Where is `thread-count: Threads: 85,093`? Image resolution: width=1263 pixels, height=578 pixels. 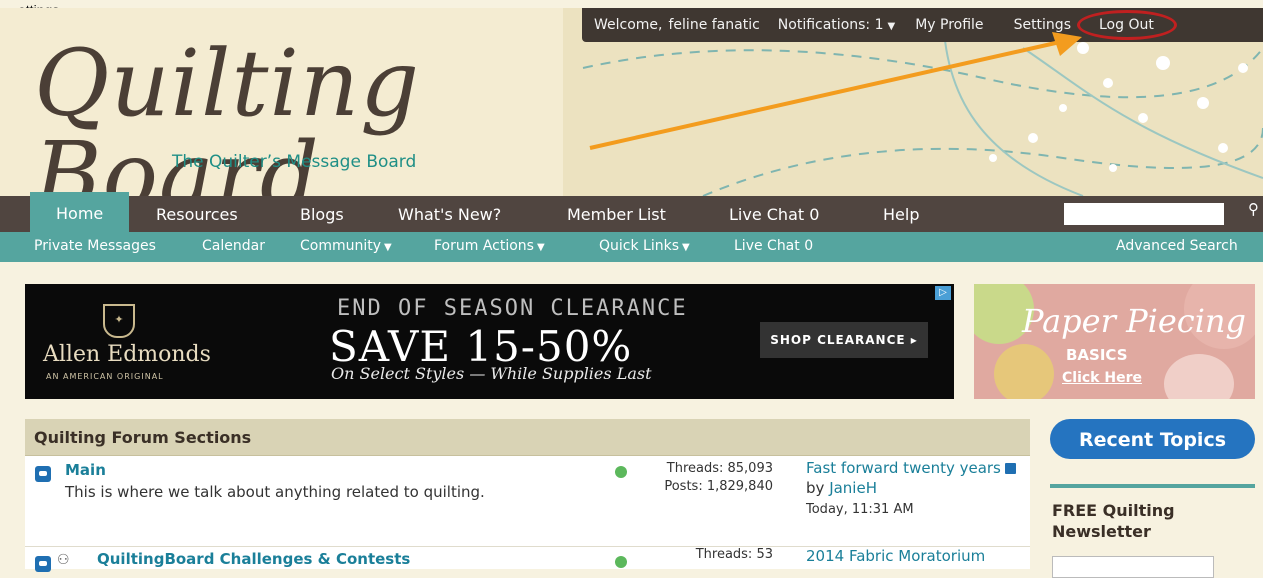
thread-count: Threads: 85,093 is located at coordinates (719, 468).